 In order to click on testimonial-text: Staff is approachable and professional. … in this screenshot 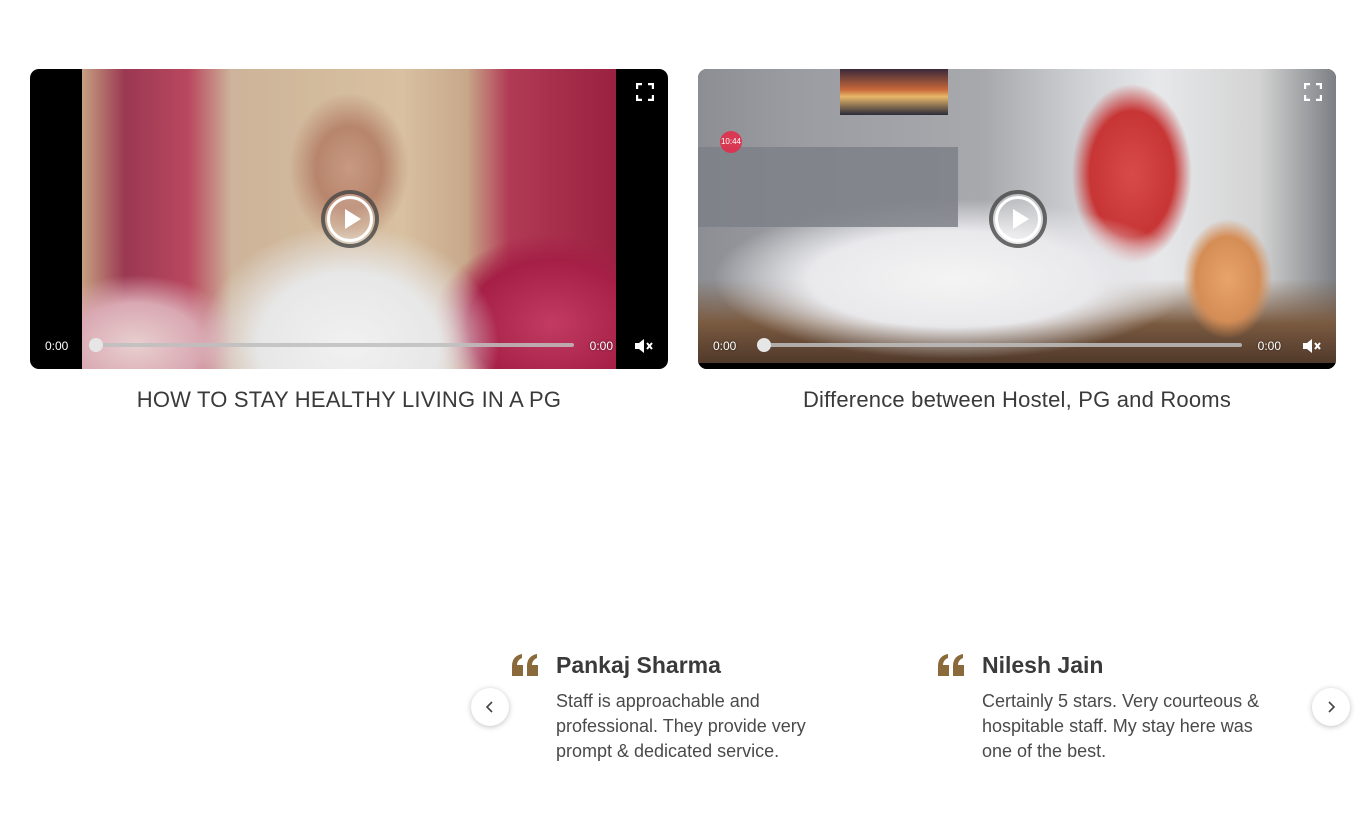, I will do `click(681, 726)`.